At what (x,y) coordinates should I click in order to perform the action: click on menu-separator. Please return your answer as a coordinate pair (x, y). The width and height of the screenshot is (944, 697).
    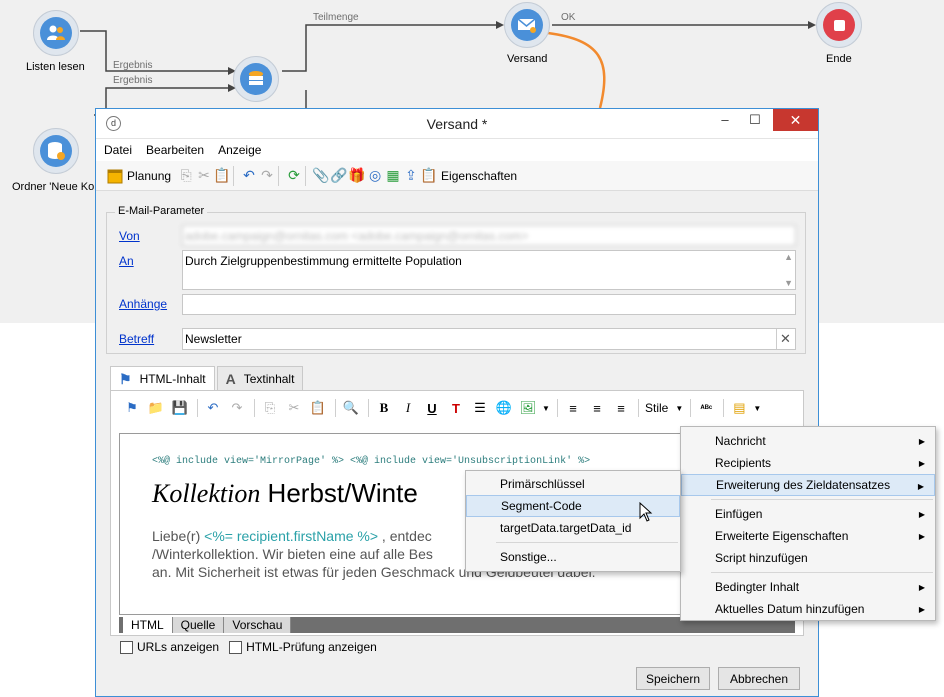
    Looking at the image, I should click on (822, 572).